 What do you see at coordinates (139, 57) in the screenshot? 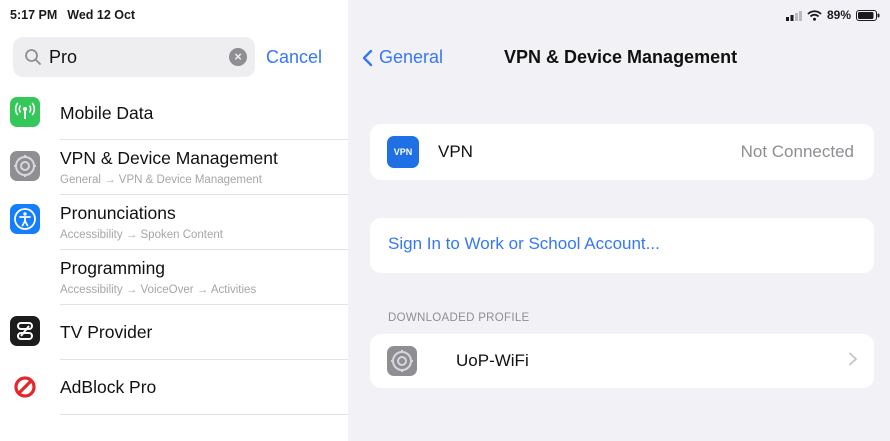
I see `search-input` at bounding box center [139, 57].